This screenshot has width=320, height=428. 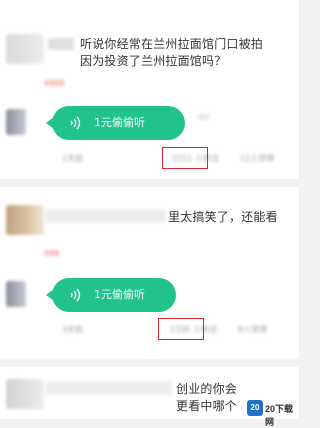 I want to click on site-watermark: 20 20下载网, so click(x=272, y=413).